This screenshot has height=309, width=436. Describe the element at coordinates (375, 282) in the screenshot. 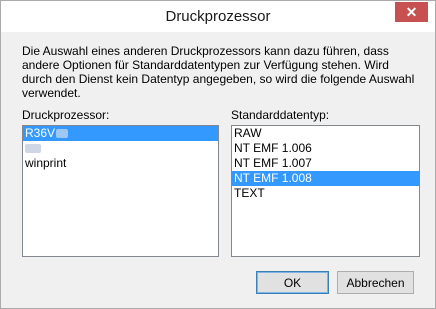

I see `cancel-button: Abbrechen` at that location.